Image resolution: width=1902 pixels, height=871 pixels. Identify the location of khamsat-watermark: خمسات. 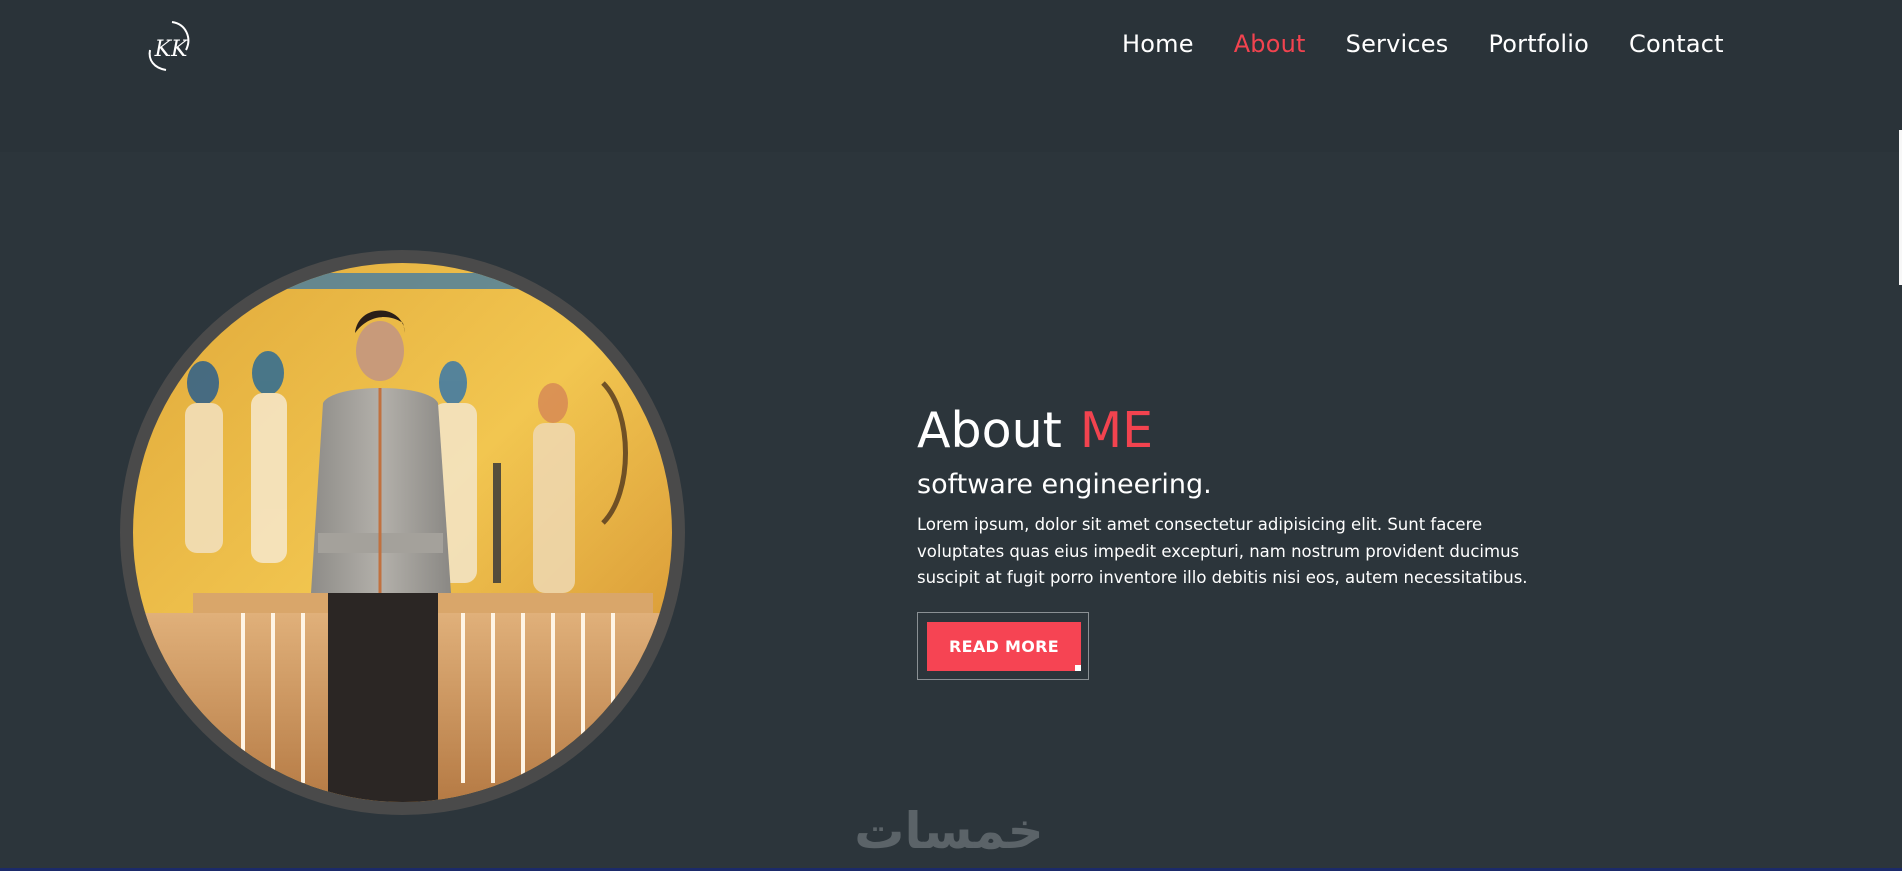
(949, 830).